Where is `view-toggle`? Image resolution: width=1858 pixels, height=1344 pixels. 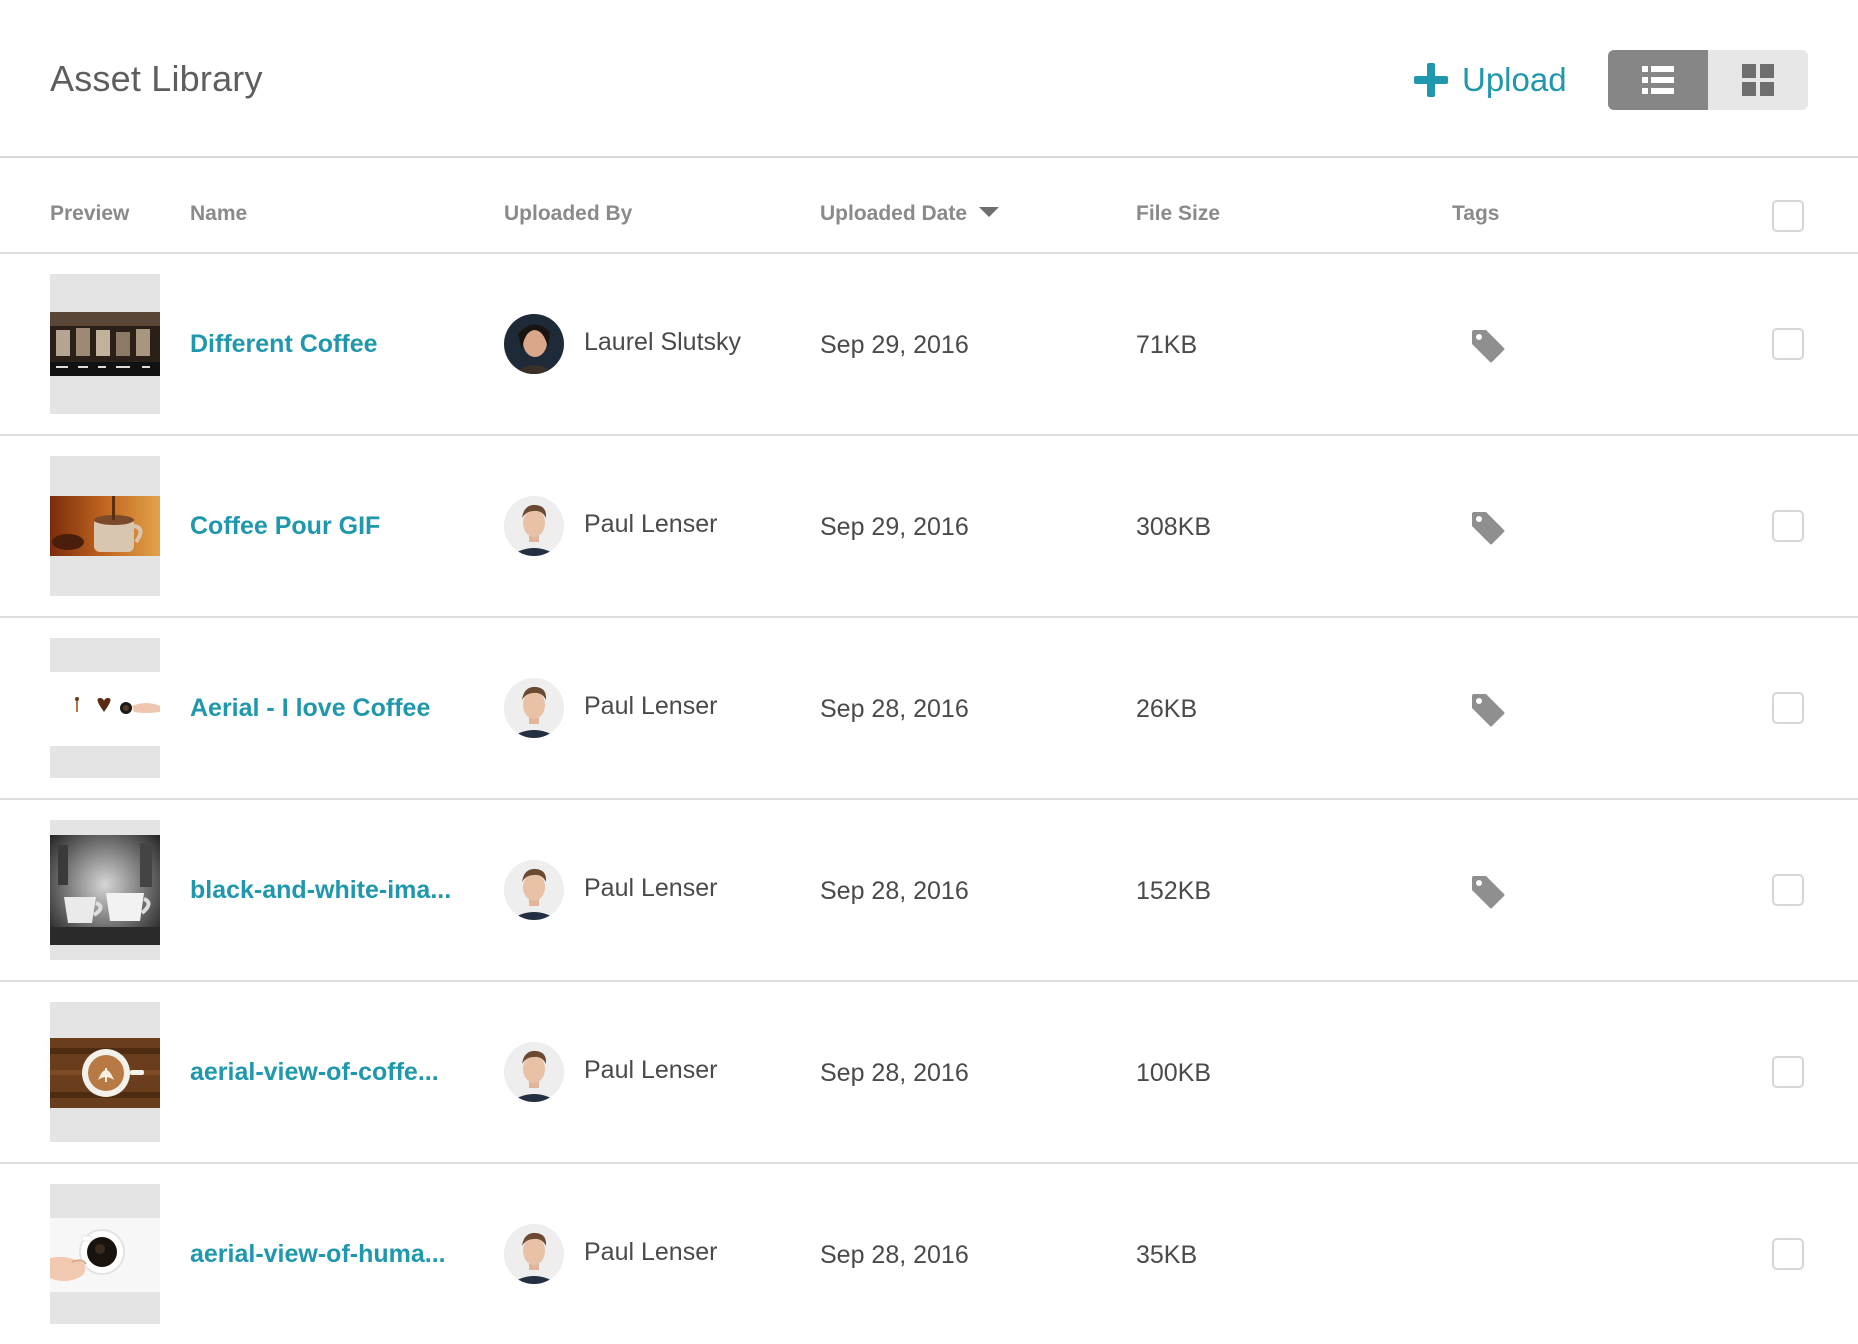 view-toggle is located at coordinates (1708, 80).